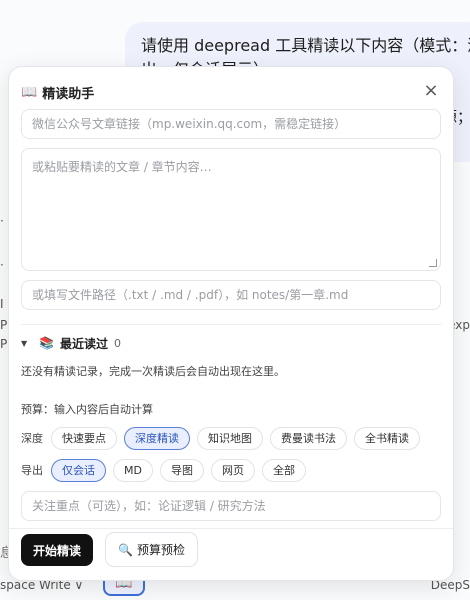 The image size is (470, 600). I want to click on left-fragment-2: ·, so click(2, 265).